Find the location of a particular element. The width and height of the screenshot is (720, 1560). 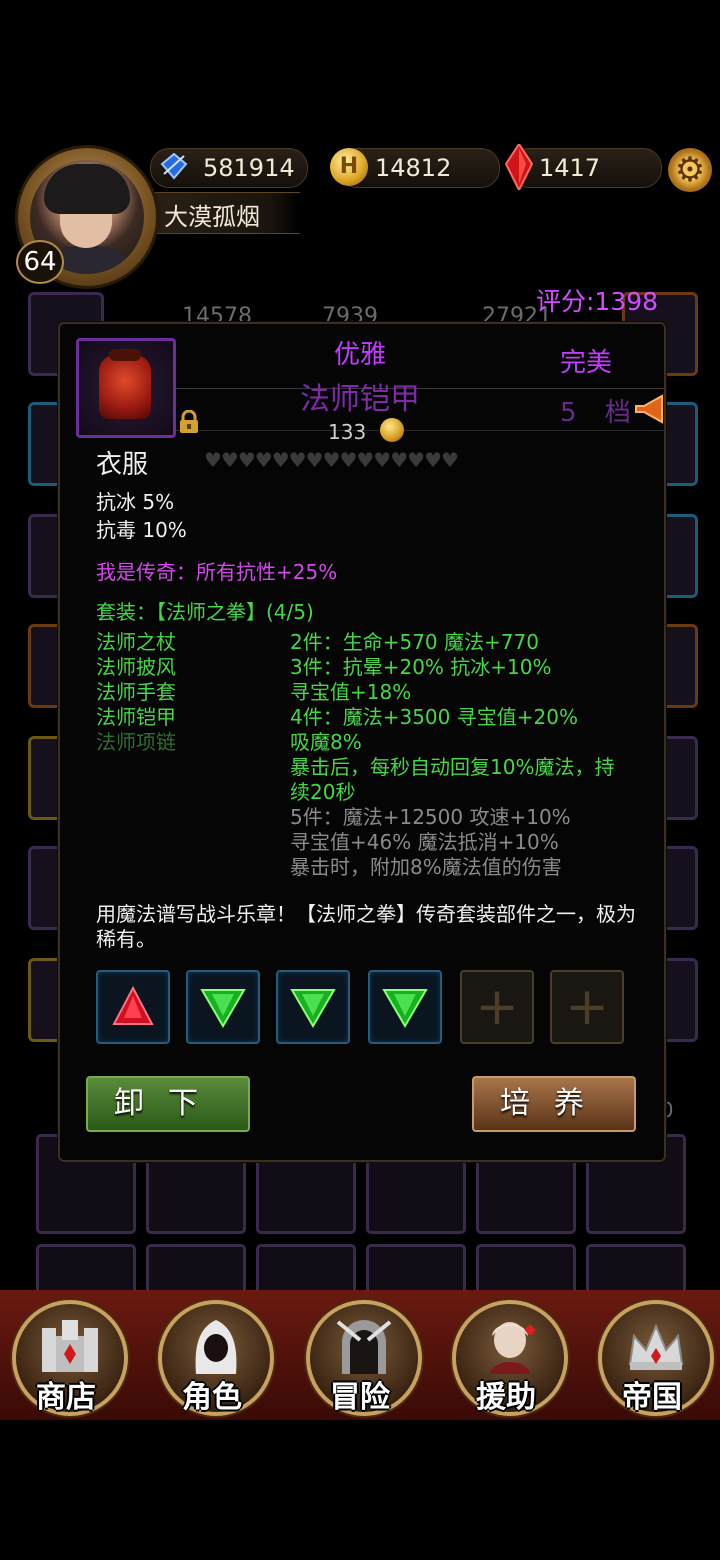

cultivate-button: 培养 is located at coordinates (554, 1104).